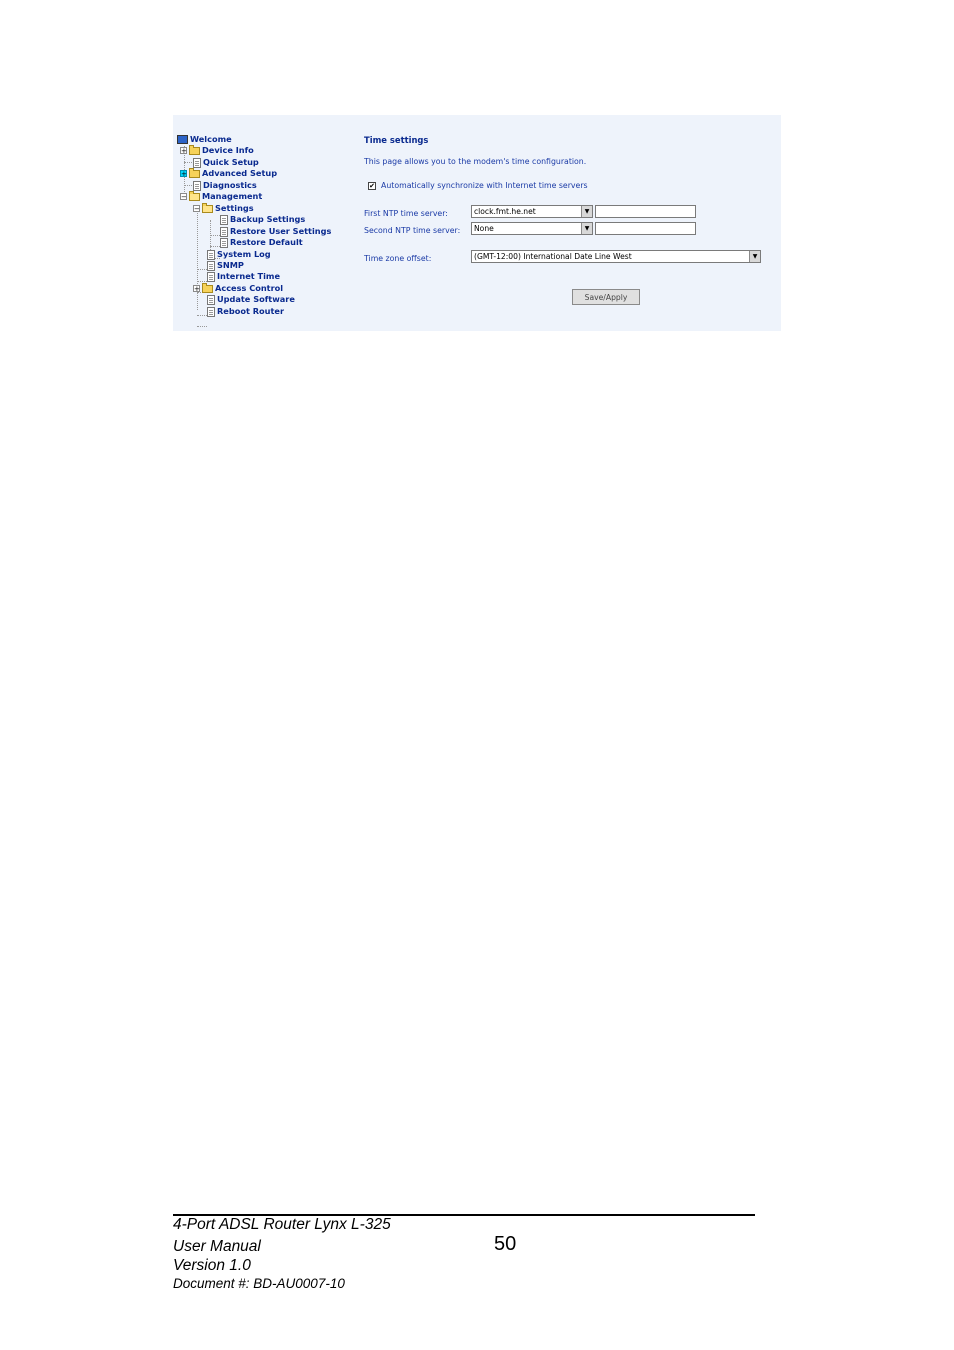 The image size is (954, 1350). Describe the element at coordinates (606, 297) in the screenshot. I see `save-apply-button: Save/Apply` at that location.